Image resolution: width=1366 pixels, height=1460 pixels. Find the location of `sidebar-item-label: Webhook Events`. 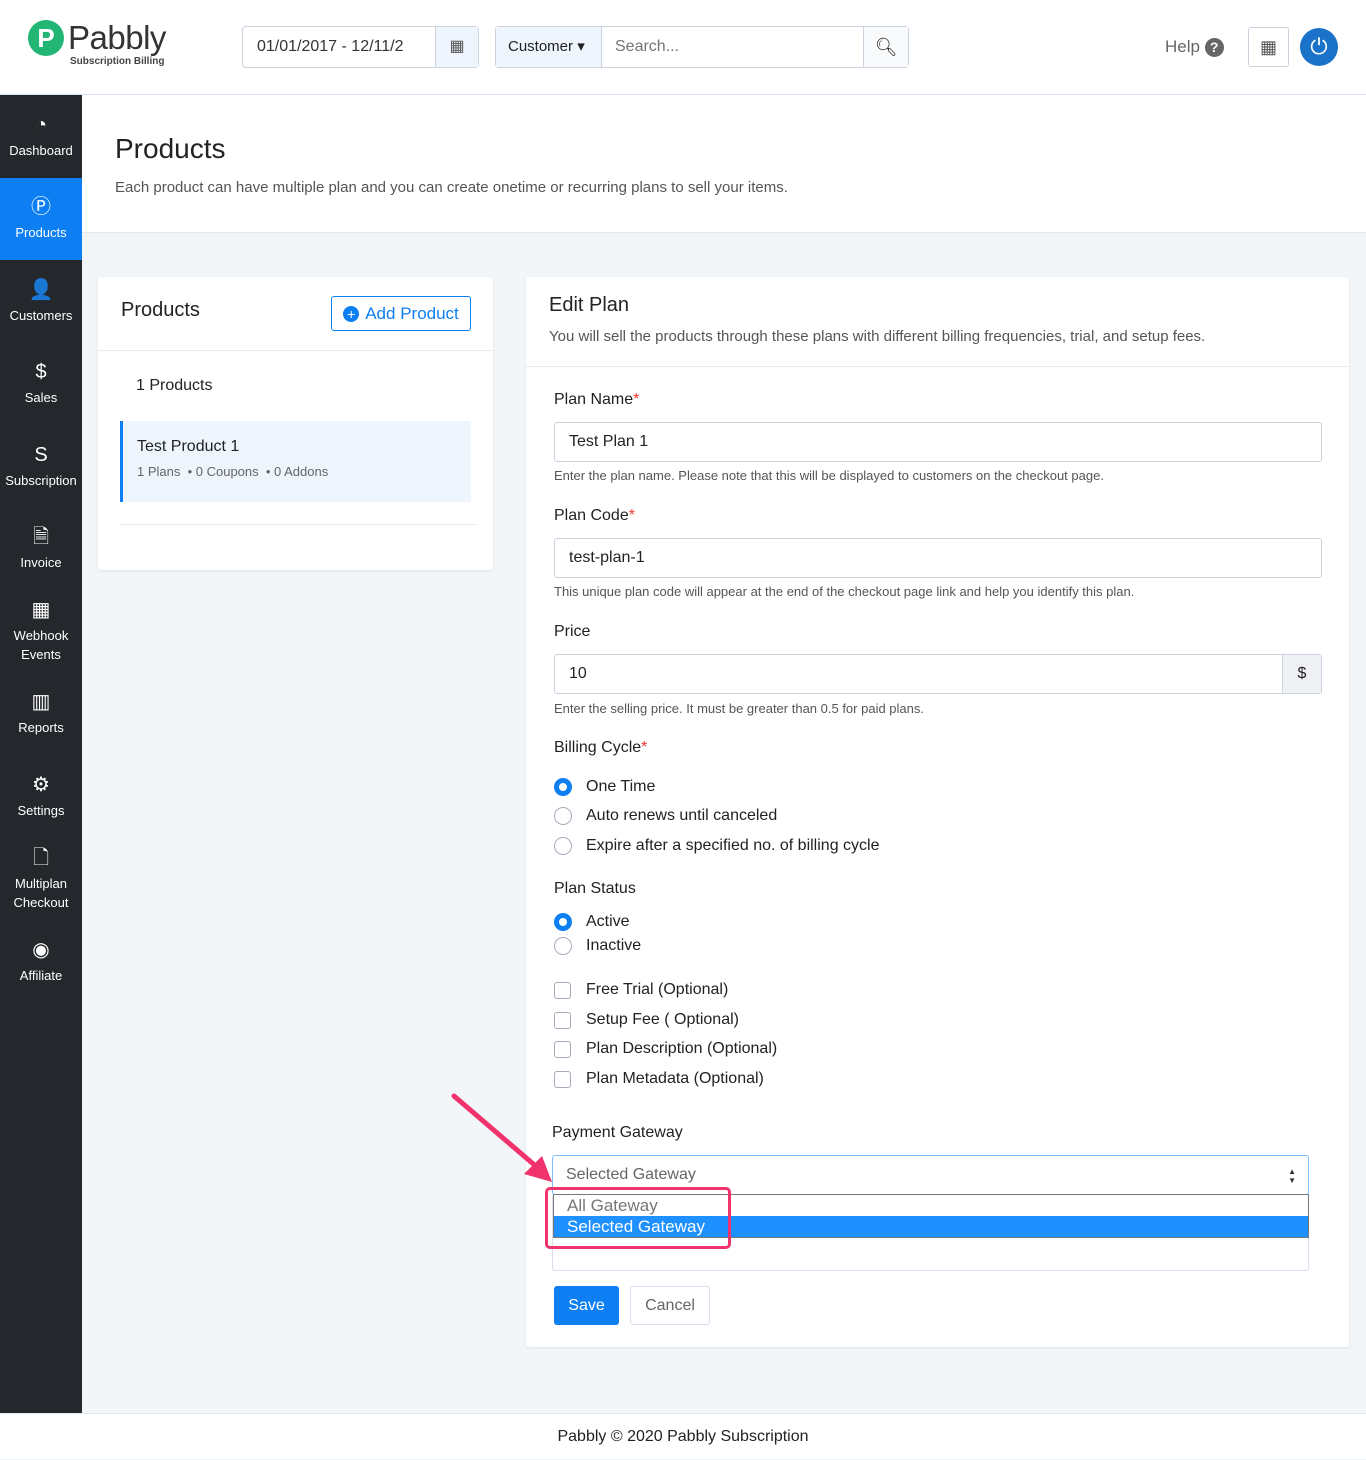

sidebar-item-label: Webhook Events is located at coordinates (41, 645).